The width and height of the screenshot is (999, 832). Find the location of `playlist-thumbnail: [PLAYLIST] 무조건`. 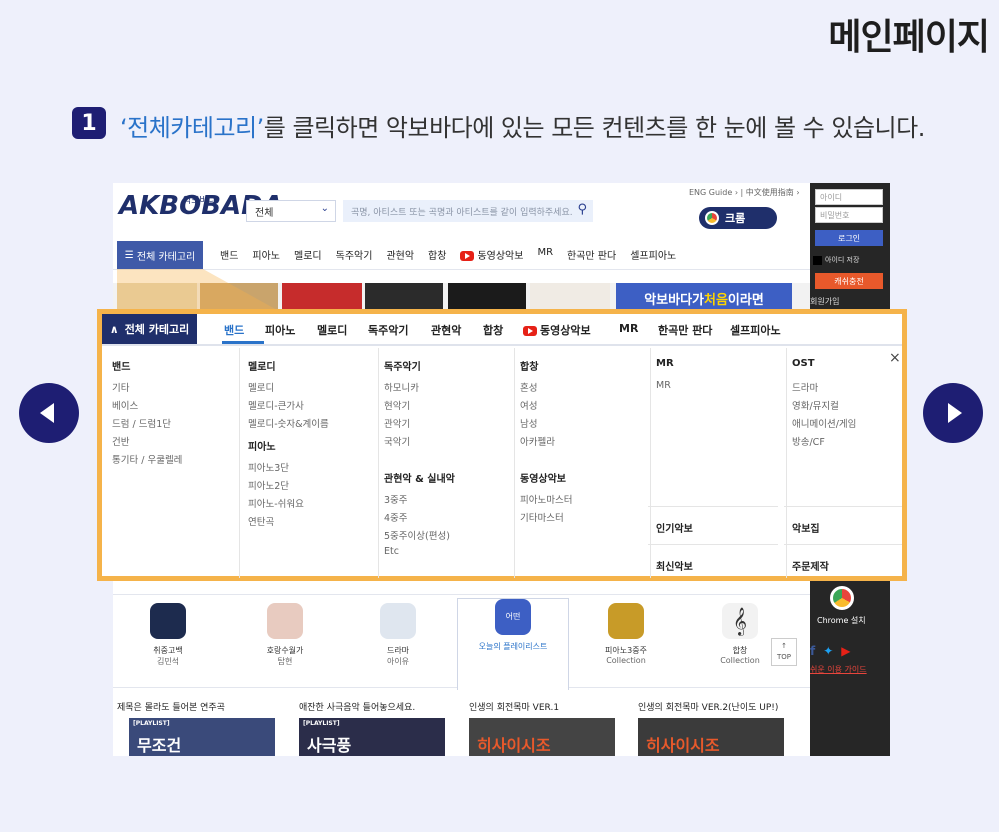

playlist-thumbnail: [PLAYLIST] 무조건 is located at coordinates (202, 737).